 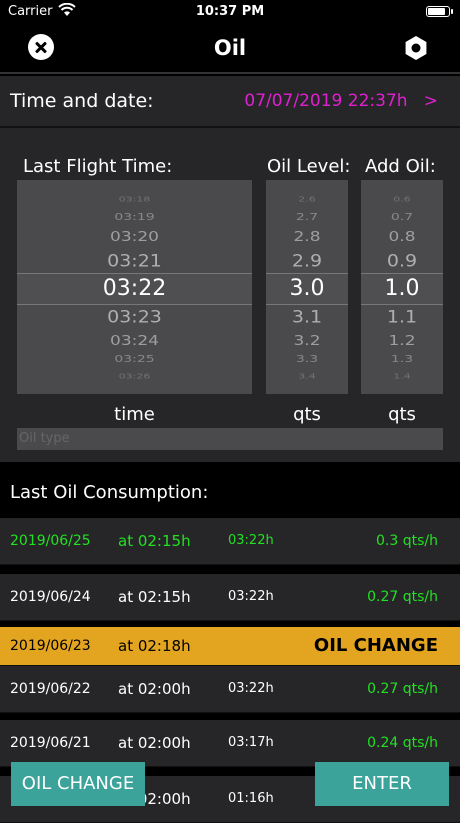 I want to click on oil-level-unit: qts, so click(x=307, y=414).